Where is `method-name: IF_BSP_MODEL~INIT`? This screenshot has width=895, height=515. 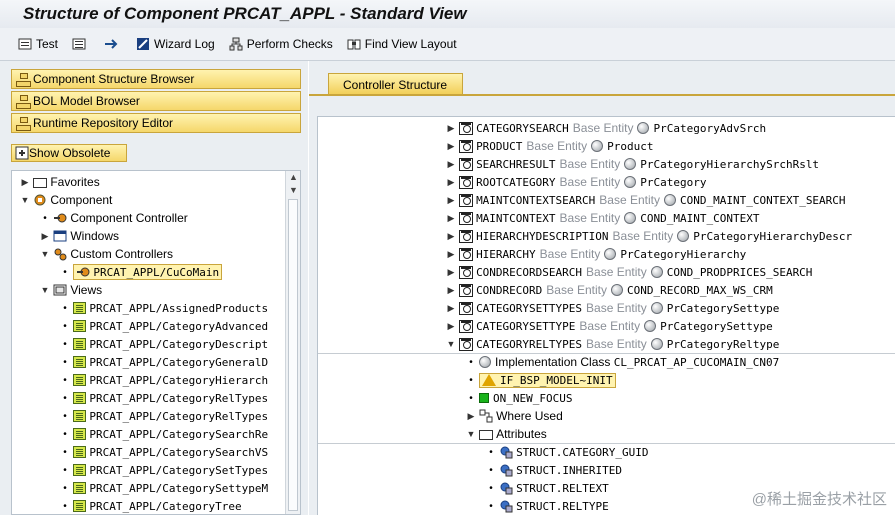 method-name: IF_BSP_MODEL~INIT is located at coordinates (556, 380).